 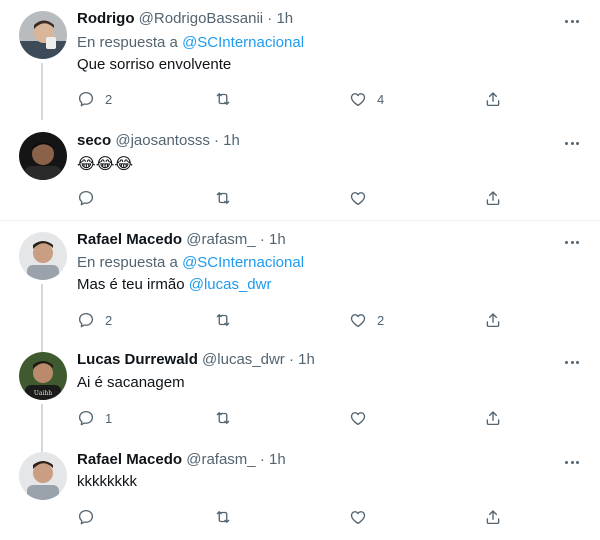 I want to click on like-button: 4, so click(x=366, y=99).